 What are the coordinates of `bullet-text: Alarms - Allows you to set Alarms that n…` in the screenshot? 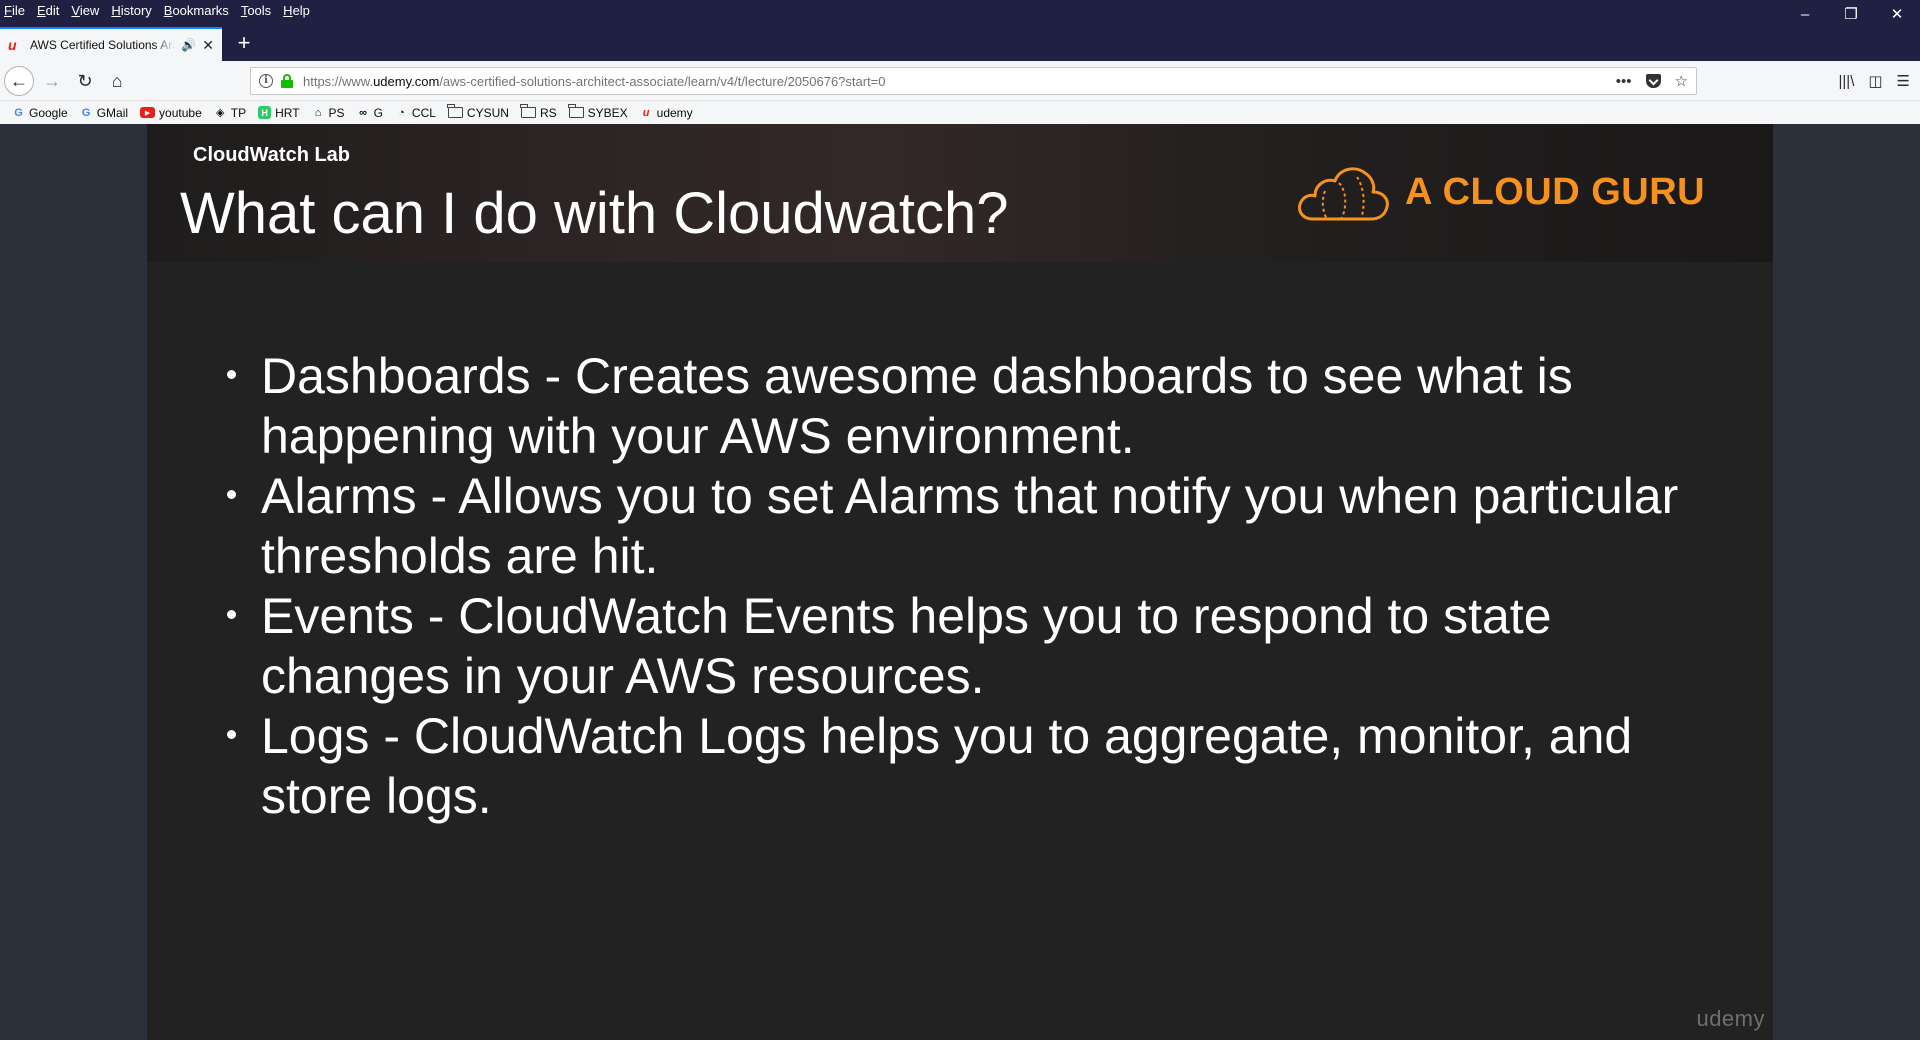 It's located at (970, 526).